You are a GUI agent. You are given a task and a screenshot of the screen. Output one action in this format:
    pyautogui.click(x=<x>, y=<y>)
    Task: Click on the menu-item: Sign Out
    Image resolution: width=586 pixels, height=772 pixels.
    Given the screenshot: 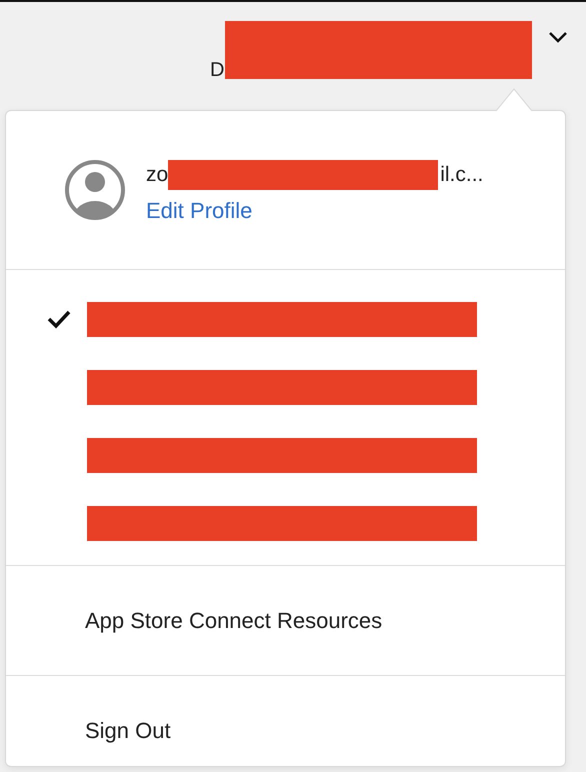 What is the action you would take?
    pyautogui.click(x=285, y=724)
    